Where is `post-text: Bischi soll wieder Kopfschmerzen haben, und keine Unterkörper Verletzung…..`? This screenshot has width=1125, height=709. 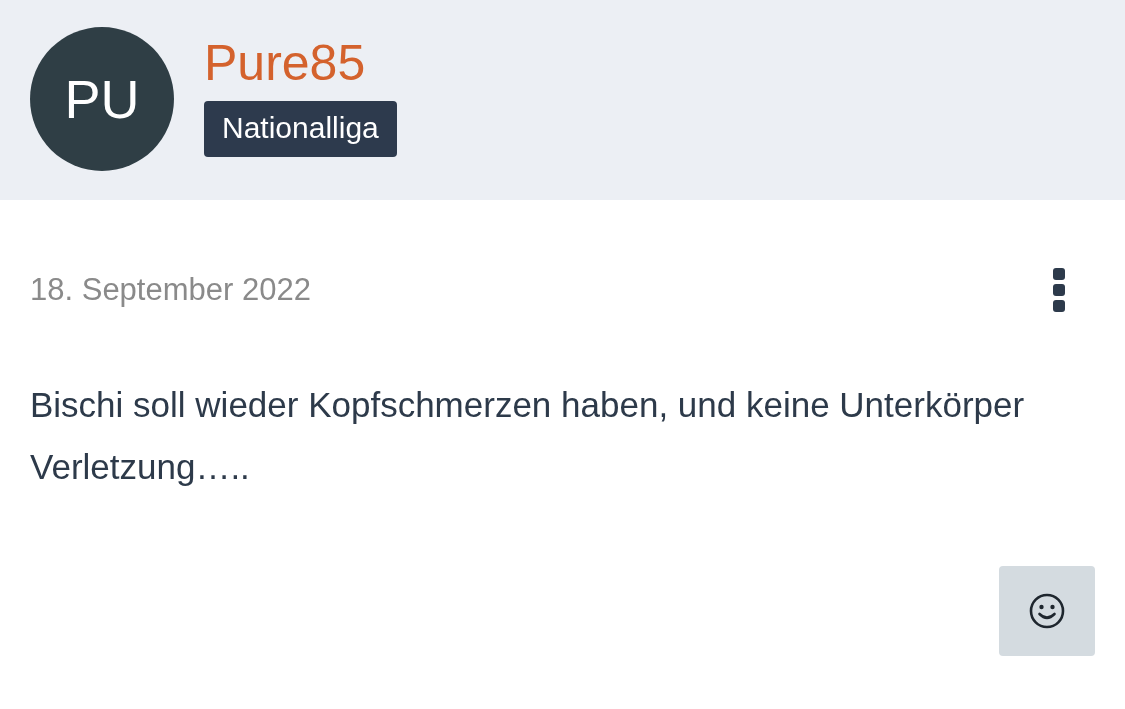 post-text: Bischi soll wieder Kopfschmerzen haben, und keine Unterkörper Verletzung….. is located at coordinates (528, 436).